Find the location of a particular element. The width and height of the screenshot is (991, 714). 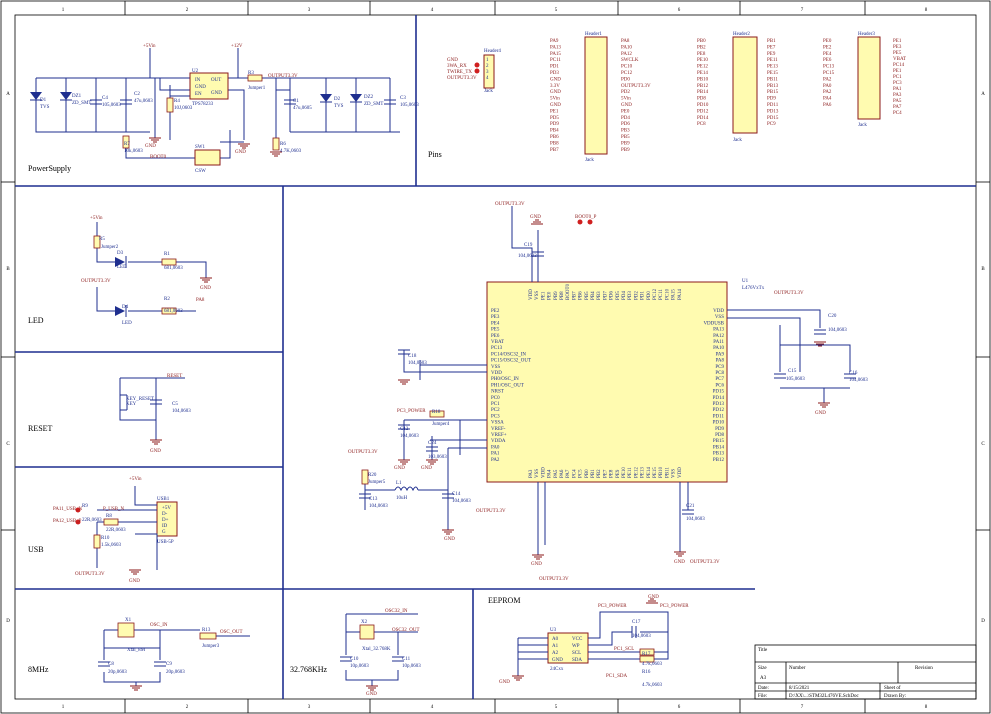

h1-left-11: PE1 is located at coordinates (554, 111).